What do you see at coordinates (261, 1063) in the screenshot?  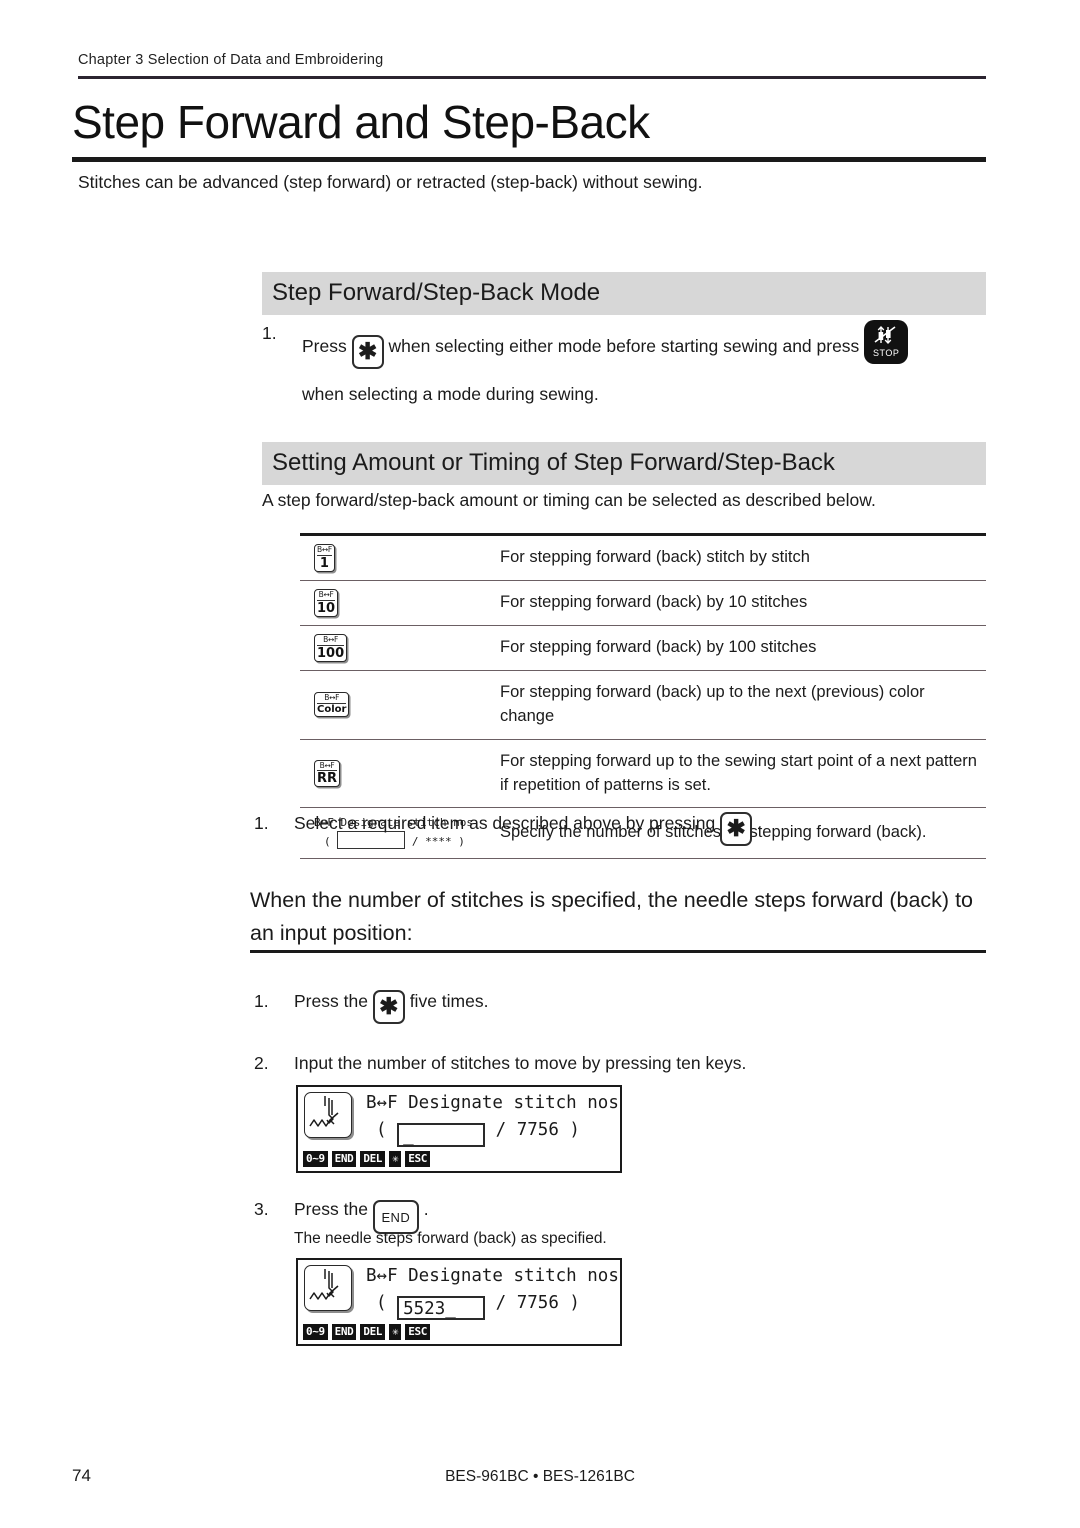 I see `step-number: 2.` at bounding box center [261, 1063].